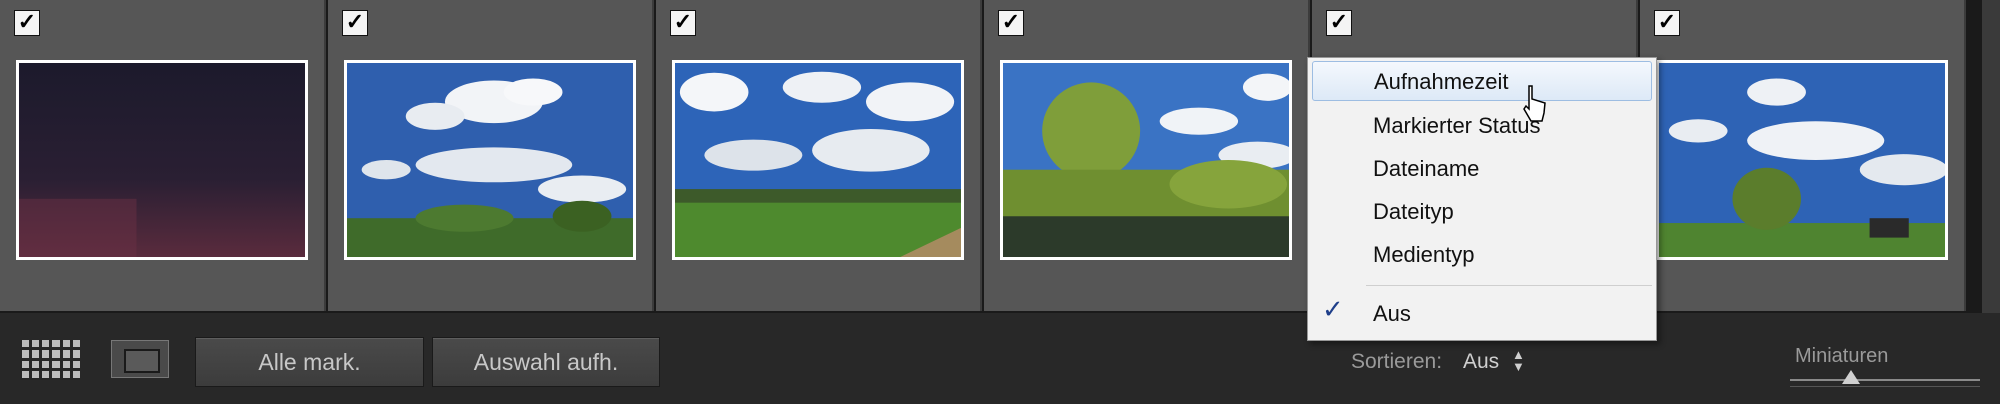 The image size is (2000, 404). I want to click on menu-item-capture-time: Aufnahmezeit, so click(1482, 81).